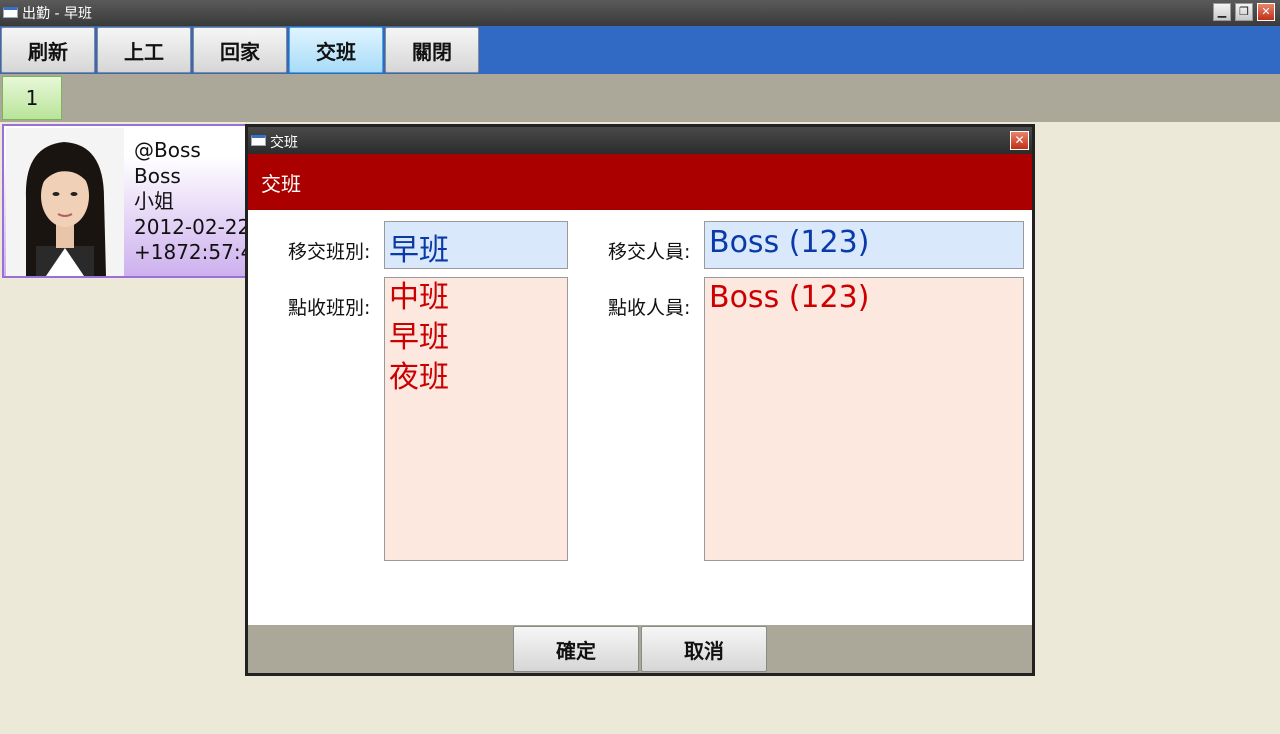  Describe the element at coordinates (193, 202) in the screenshot. I see `employee-info: @Boss Boss 小姐 2012-02-22 +1872:57:4` at that location.